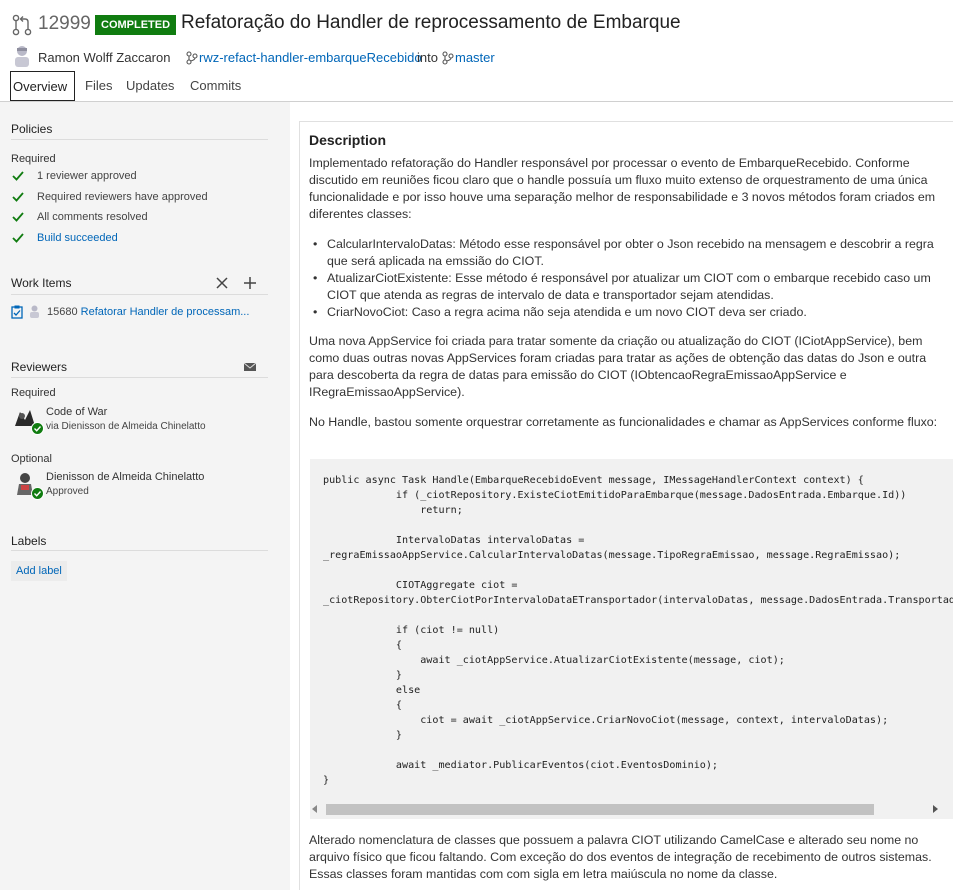 This screenshot has width=953, height=890. What do you see at coordinates (310, 57) in the screenshot?
I see `source-branch-link: rwz-refact-handler-embarqueRecebido` at bounding box center [310, 57].